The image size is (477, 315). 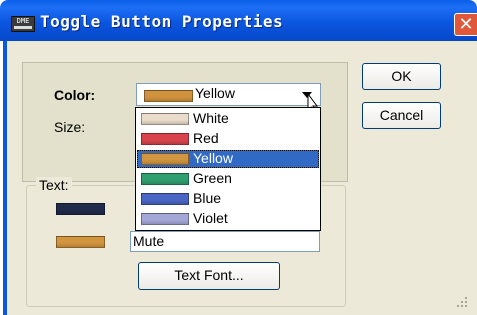 I want to click on color-label: Color:, so click(x=75, y=95).